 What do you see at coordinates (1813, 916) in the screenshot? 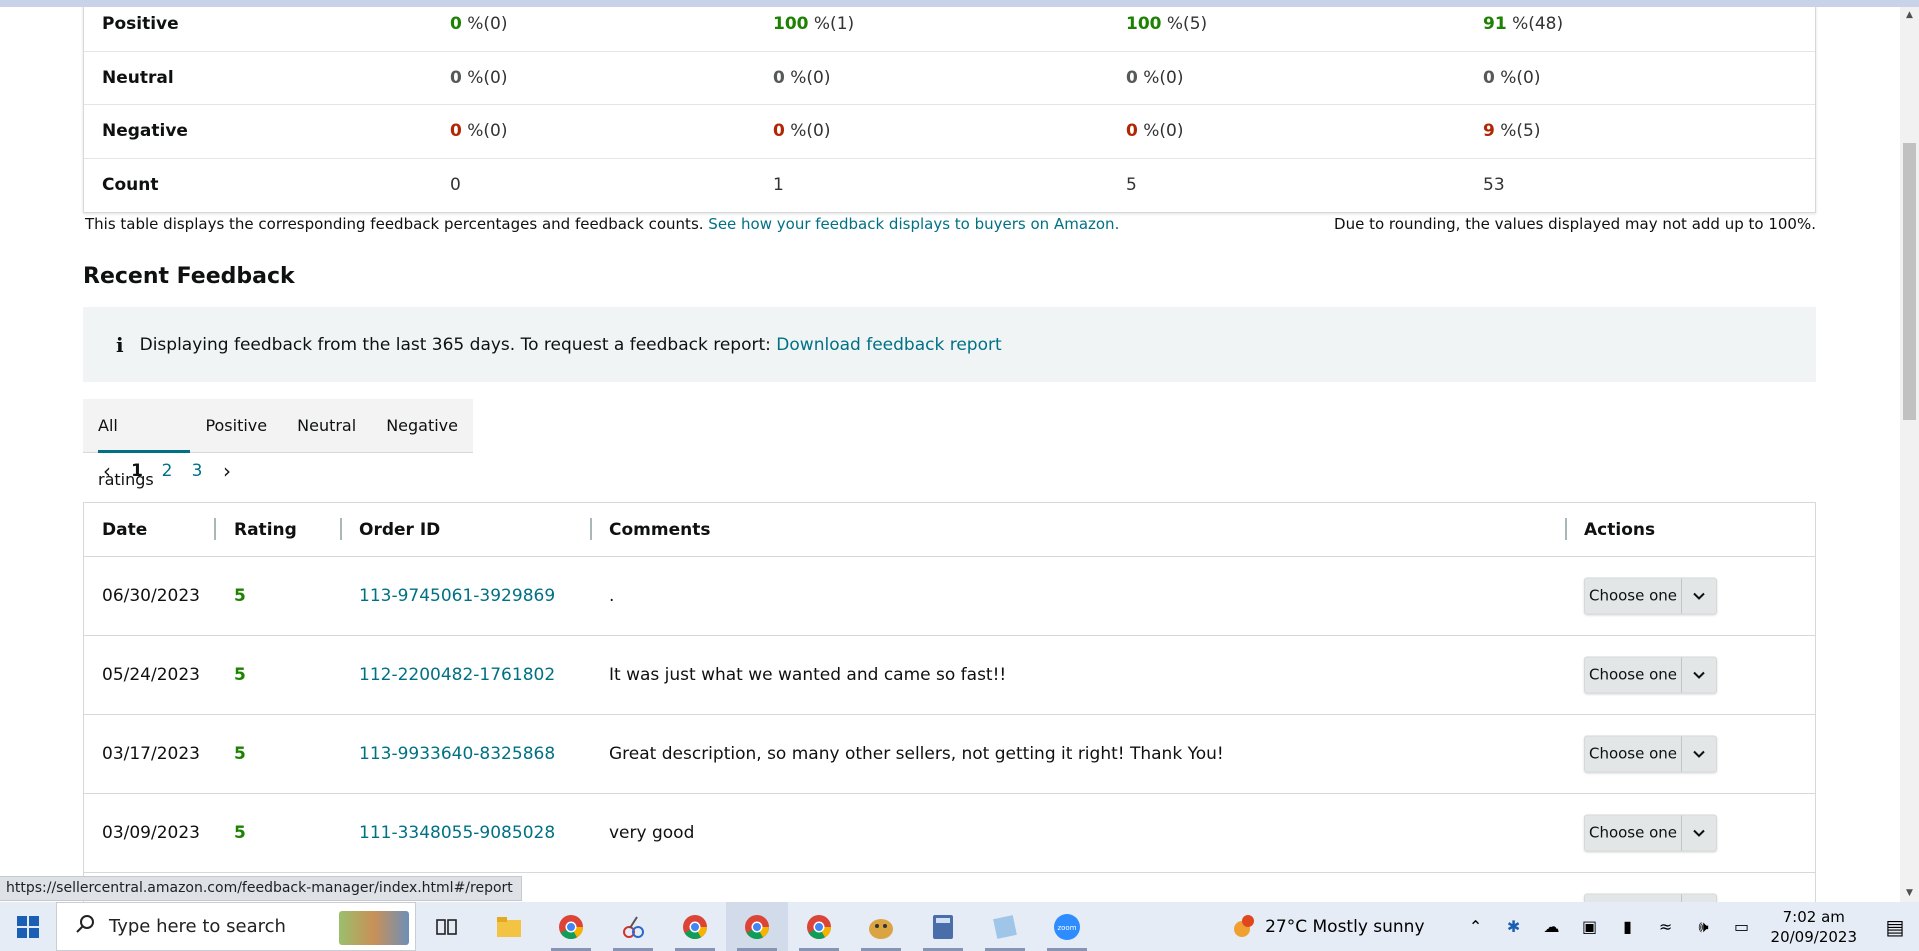
I see `clock-time: 7:02 am` at bounding box center [1813, 916].